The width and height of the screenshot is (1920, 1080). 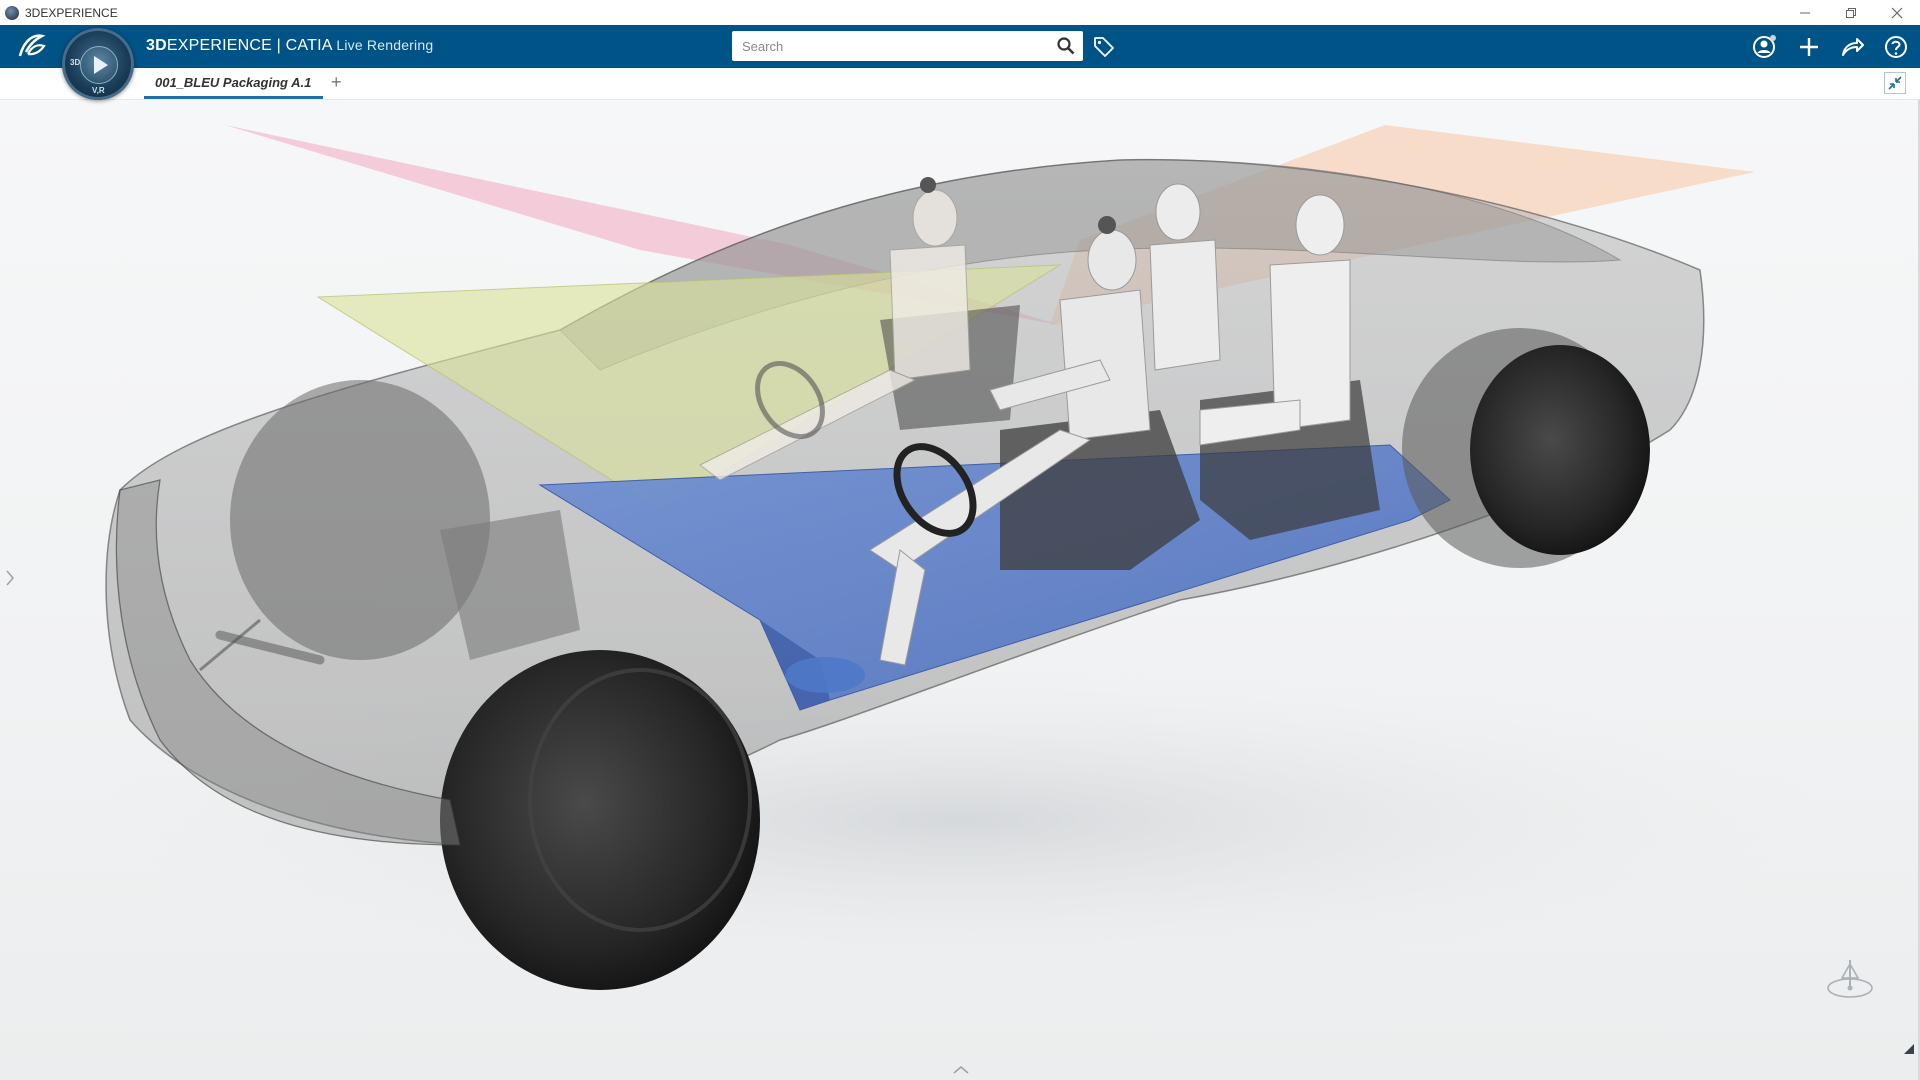 What do you see at coordinates (219, 45) in the screenshot?
I see `brand-rest: EXPERIENCE` at bounding box center [219, 45].